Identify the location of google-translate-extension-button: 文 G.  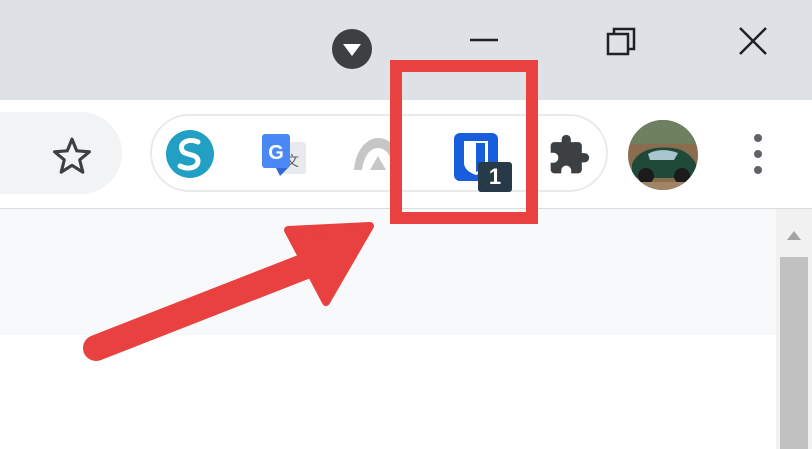
(284, 156).